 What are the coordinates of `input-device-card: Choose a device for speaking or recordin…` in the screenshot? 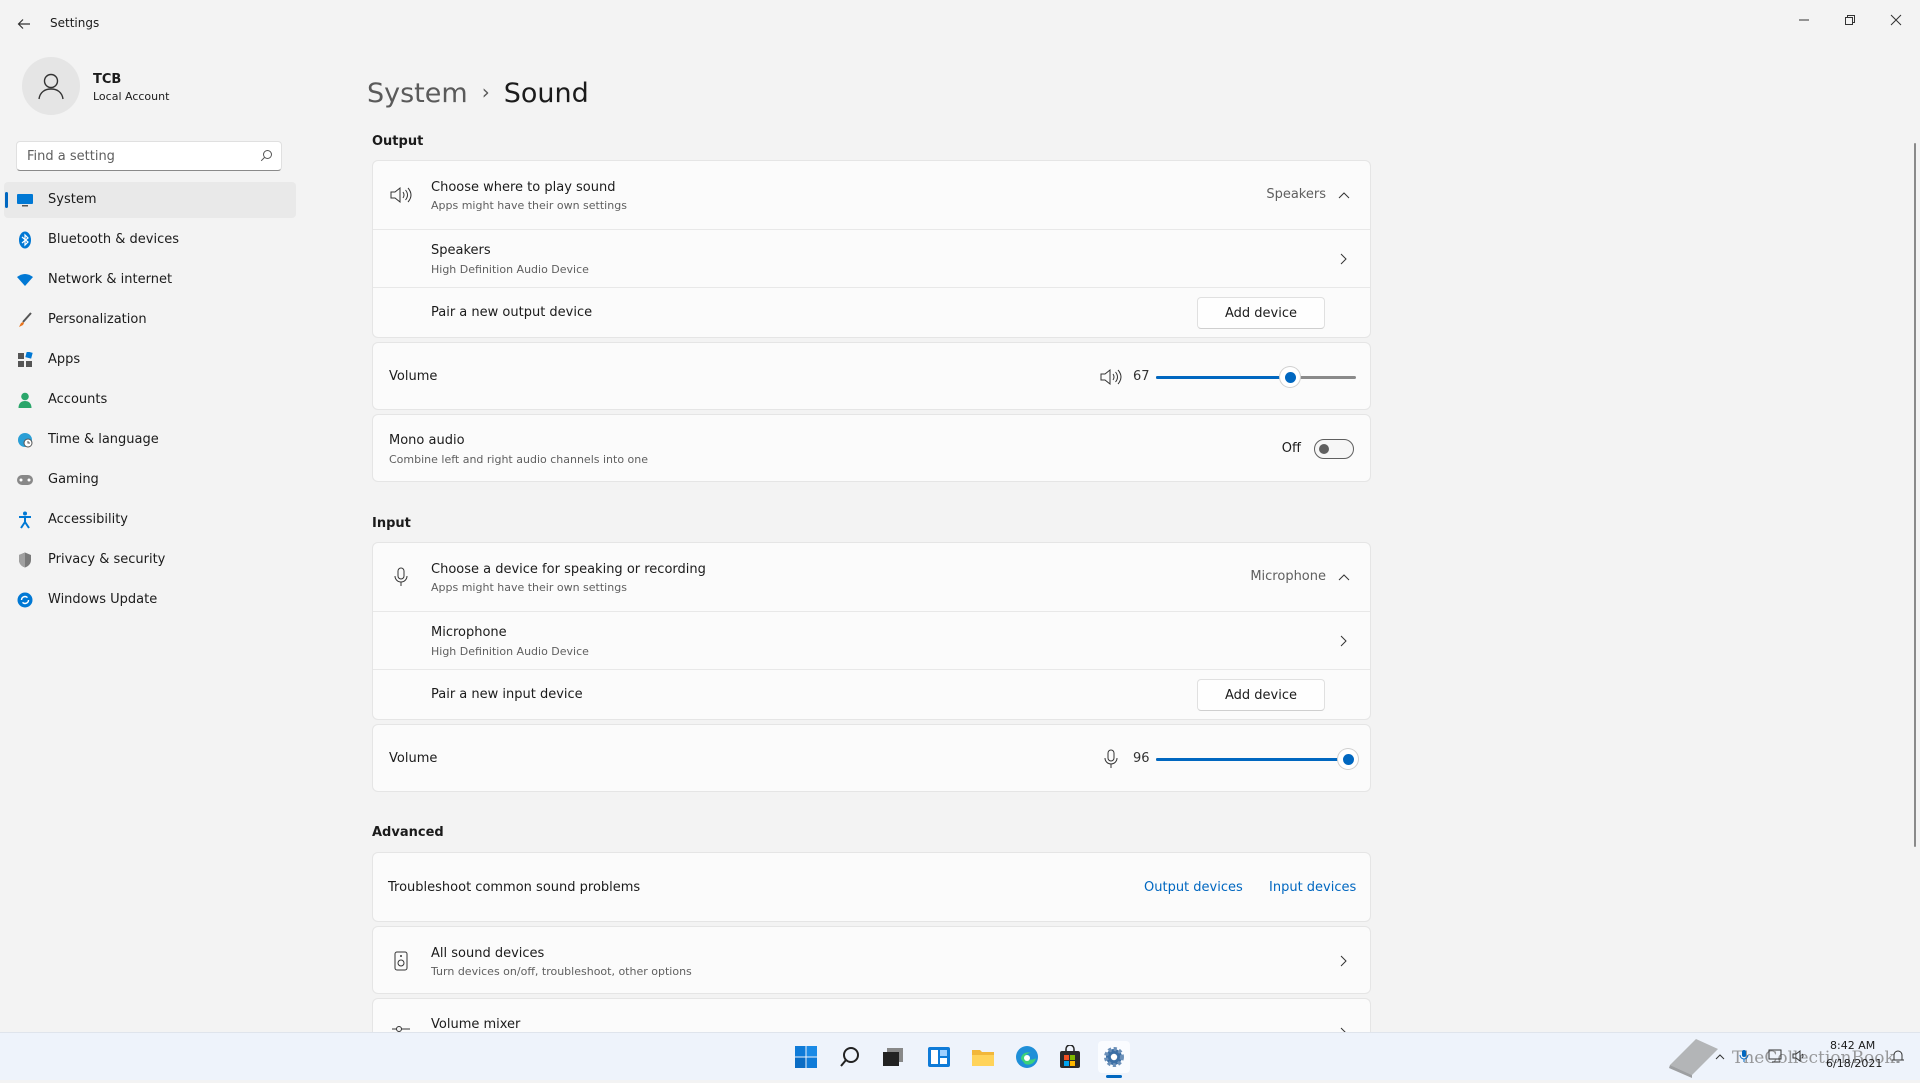 It's located at (871, 631).